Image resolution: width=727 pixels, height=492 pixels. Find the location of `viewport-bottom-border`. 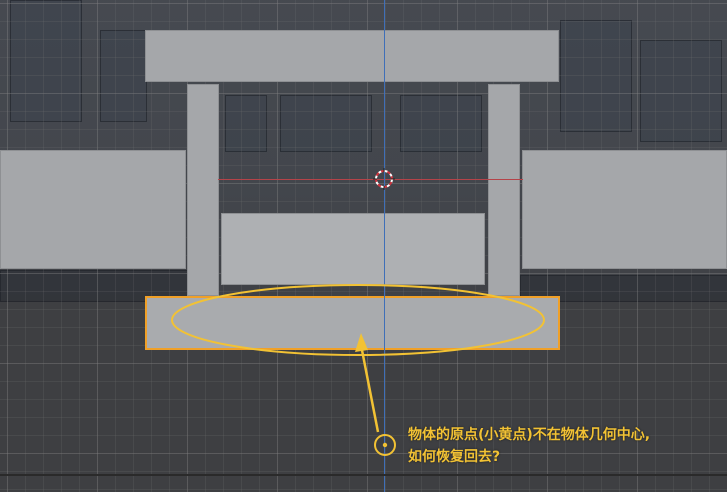

viewport-bottom-border is located at coordinates (363, 475).